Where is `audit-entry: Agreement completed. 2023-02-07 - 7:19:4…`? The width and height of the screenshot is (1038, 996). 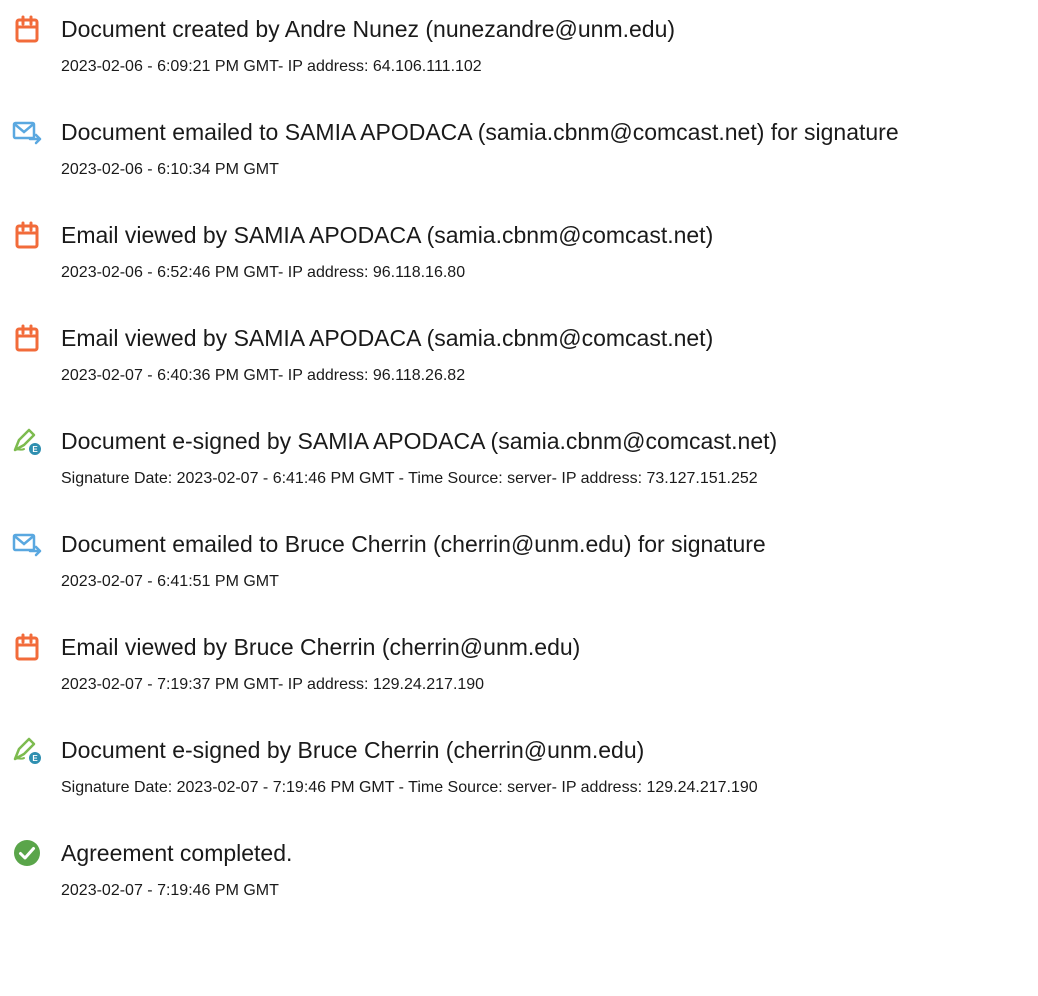 audit-entry: Agreement completed. 2023-02-07 - 7:19:4… is located at coordinates (519, 883).